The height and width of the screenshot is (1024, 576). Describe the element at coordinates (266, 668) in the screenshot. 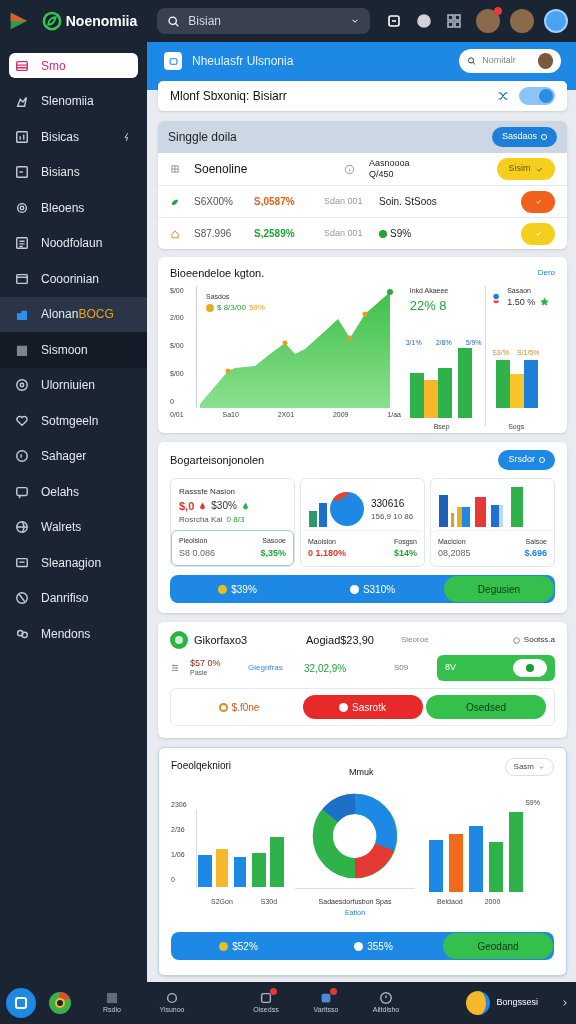

I see `category: Giegnfras` at that location.